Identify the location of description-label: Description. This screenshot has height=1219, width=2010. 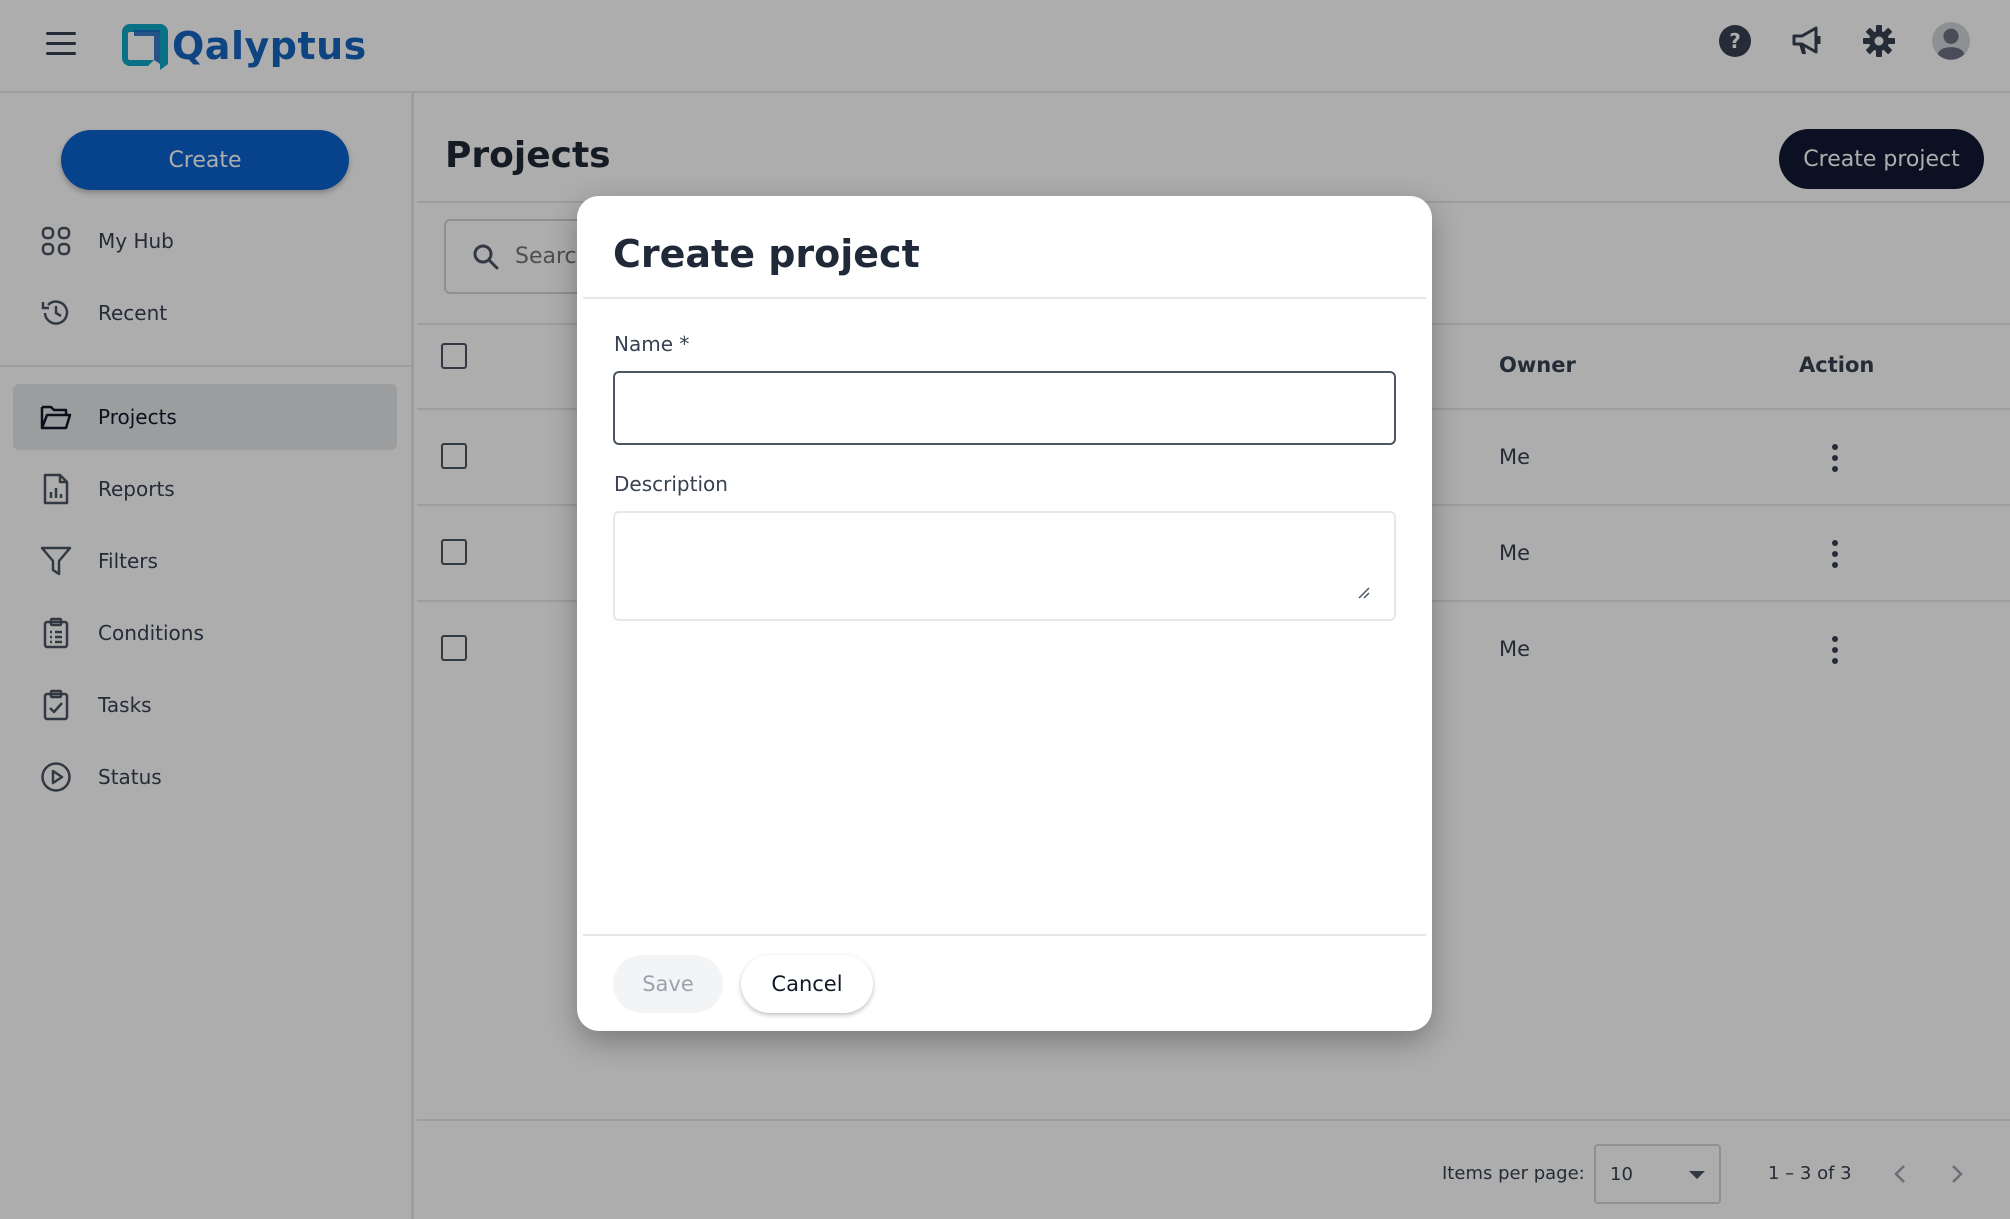
(671, 484).